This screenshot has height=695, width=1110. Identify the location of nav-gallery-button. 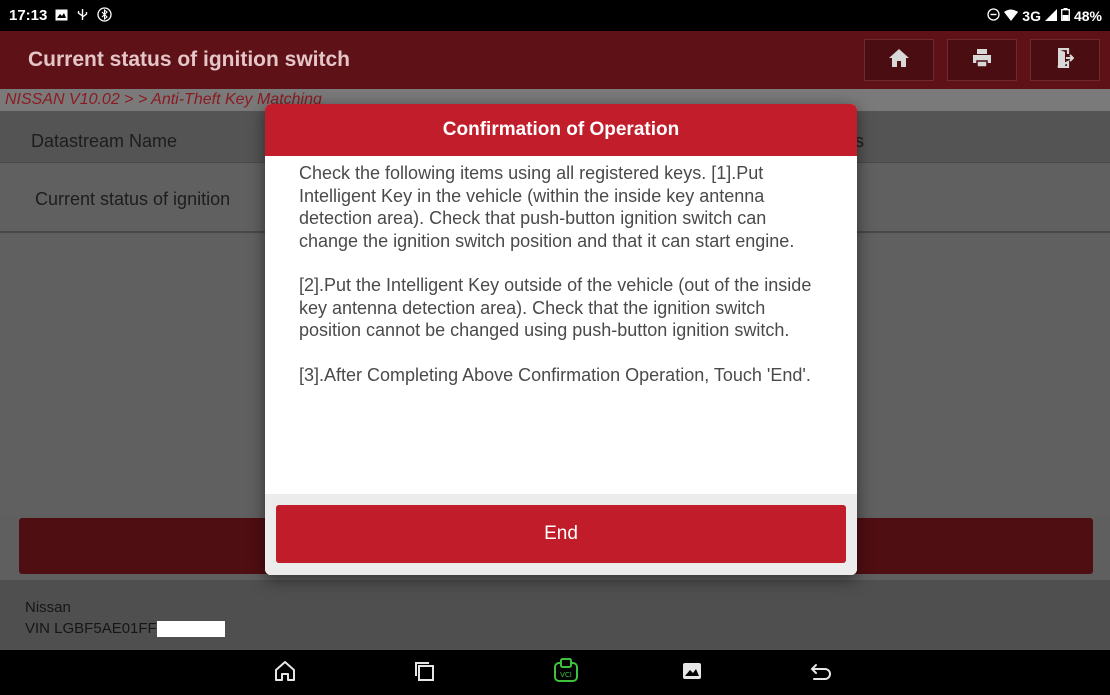
(692, 673).